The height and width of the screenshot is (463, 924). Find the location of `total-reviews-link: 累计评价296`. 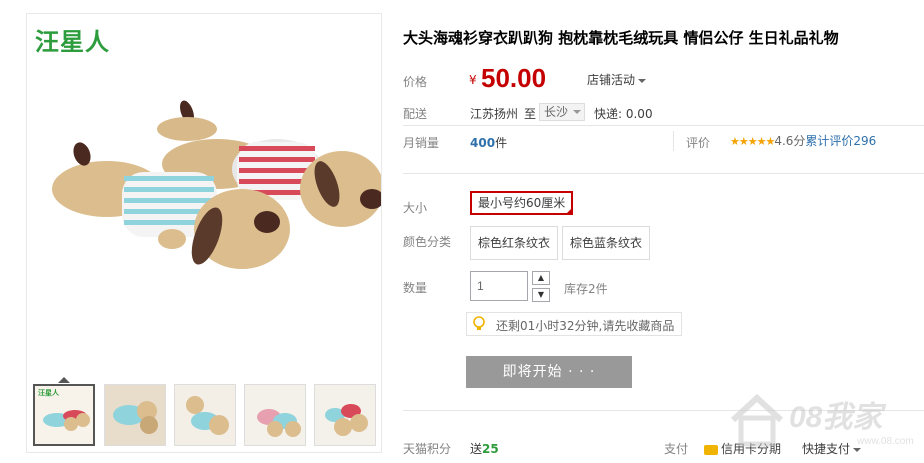

total-reviews-link: 累计评价296 is located at coordinates (840, 141).